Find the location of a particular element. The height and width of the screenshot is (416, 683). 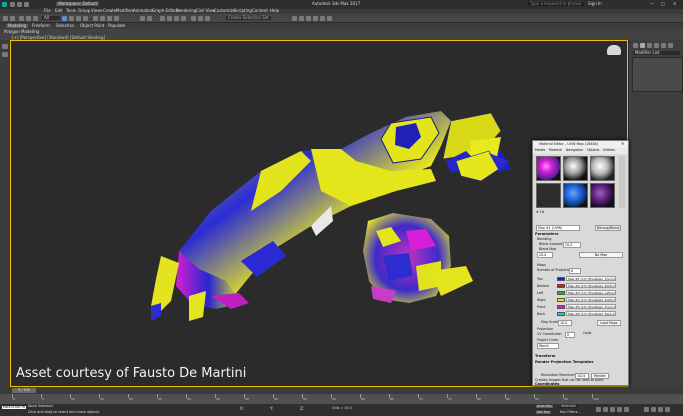

menu-item-content: Content is located at coordinates (260, 11).